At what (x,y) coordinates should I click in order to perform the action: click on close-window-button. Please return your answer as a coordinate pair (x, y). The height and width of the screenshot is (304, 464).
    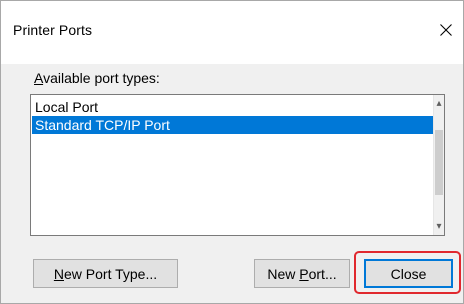
    Looking at the image, I should click on (446, 30).